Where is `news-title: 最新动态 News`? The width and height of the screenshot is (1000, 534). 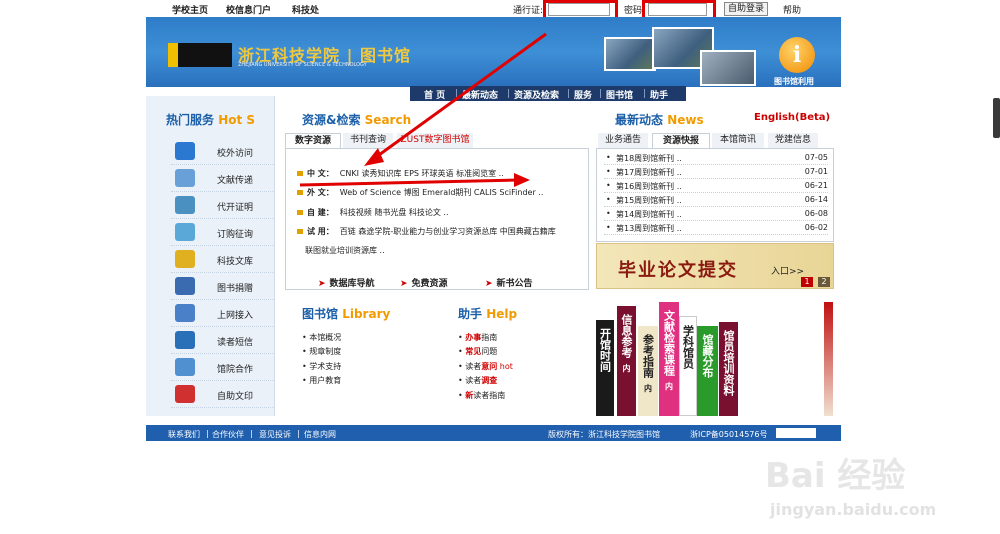 news-title: 最新动态 News is located at coordinates (659, 119).